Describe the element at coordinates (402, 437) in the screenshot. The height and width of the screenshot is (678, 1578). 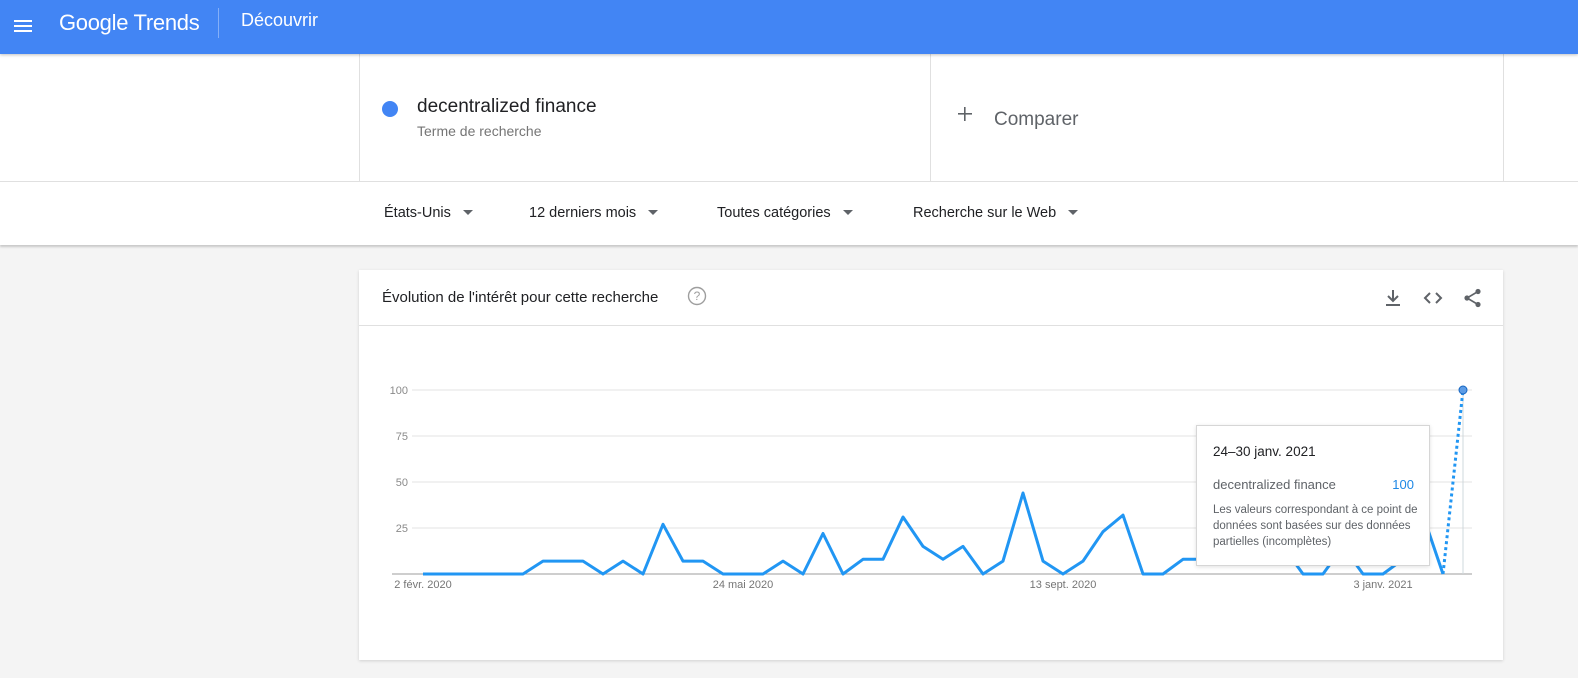
I see `y-tick-label: 75` at that location.